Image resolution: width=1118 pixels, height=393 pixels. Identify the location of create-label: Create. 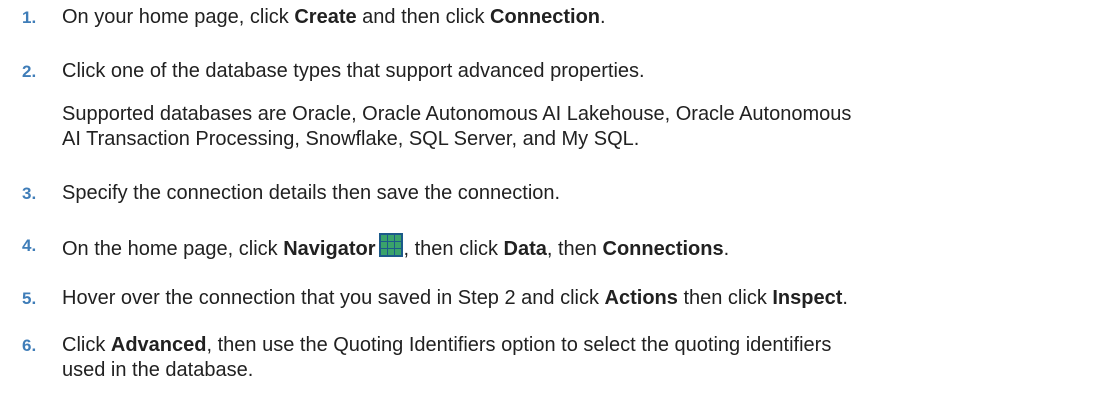
(325, 17).